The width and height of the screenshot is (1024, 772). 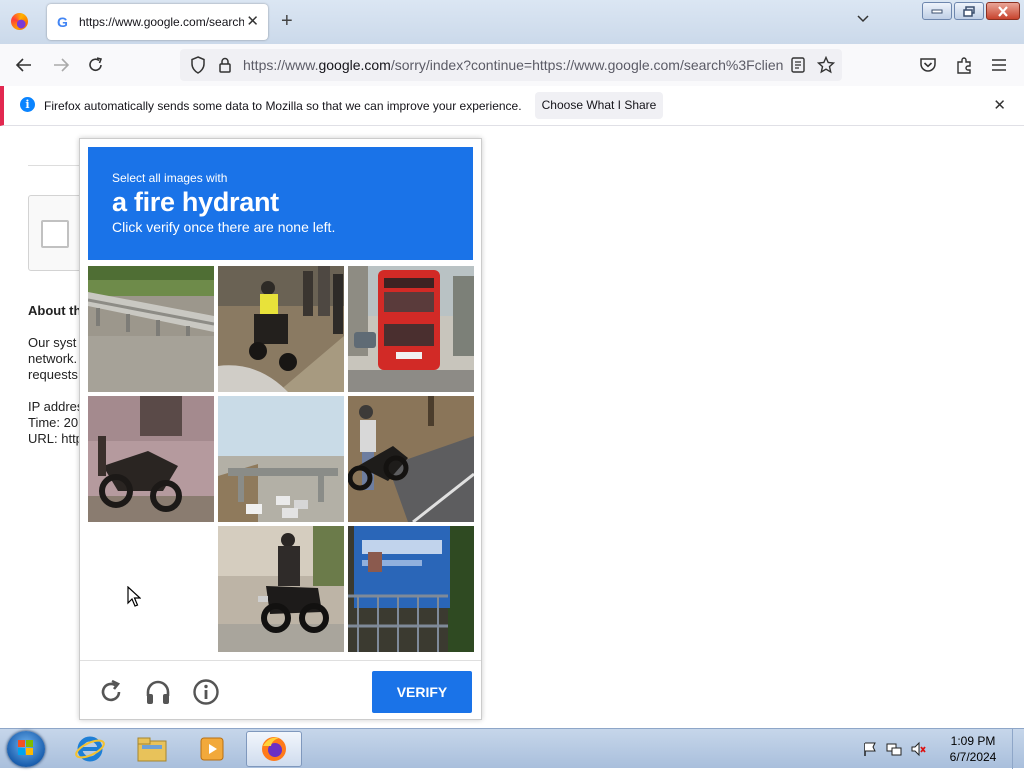 I want to click on mouse-cursor-icon, so click(x=134, y=596).